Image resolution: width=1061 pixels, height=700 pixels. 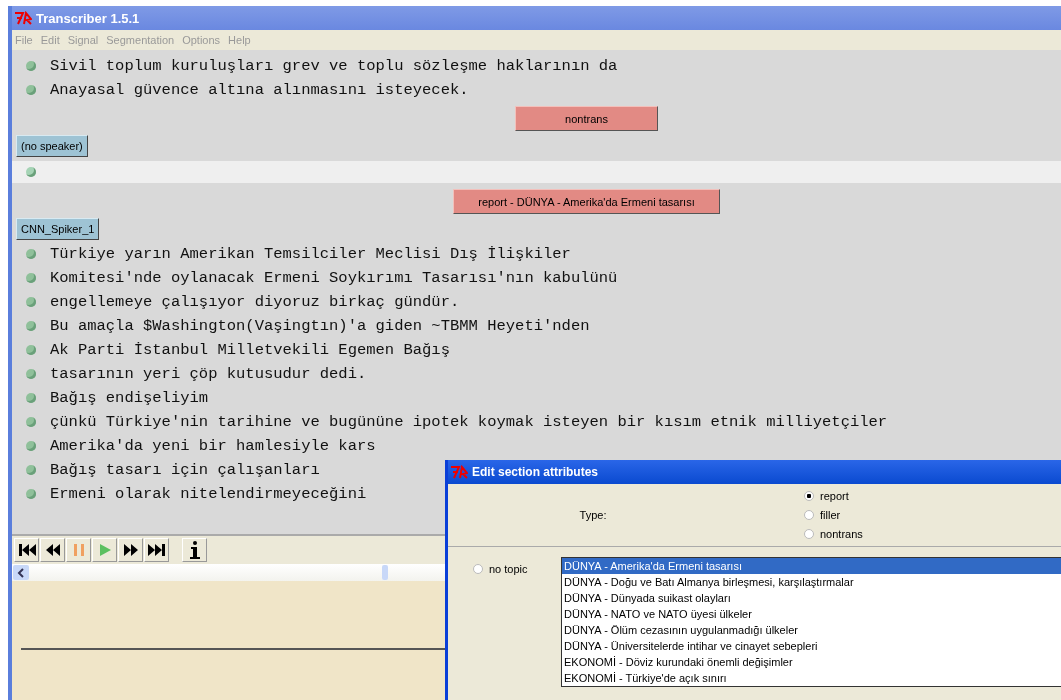 I want to click on transcript-line: Bağış tasarı için çalışanları, so click(x=185, y=470).